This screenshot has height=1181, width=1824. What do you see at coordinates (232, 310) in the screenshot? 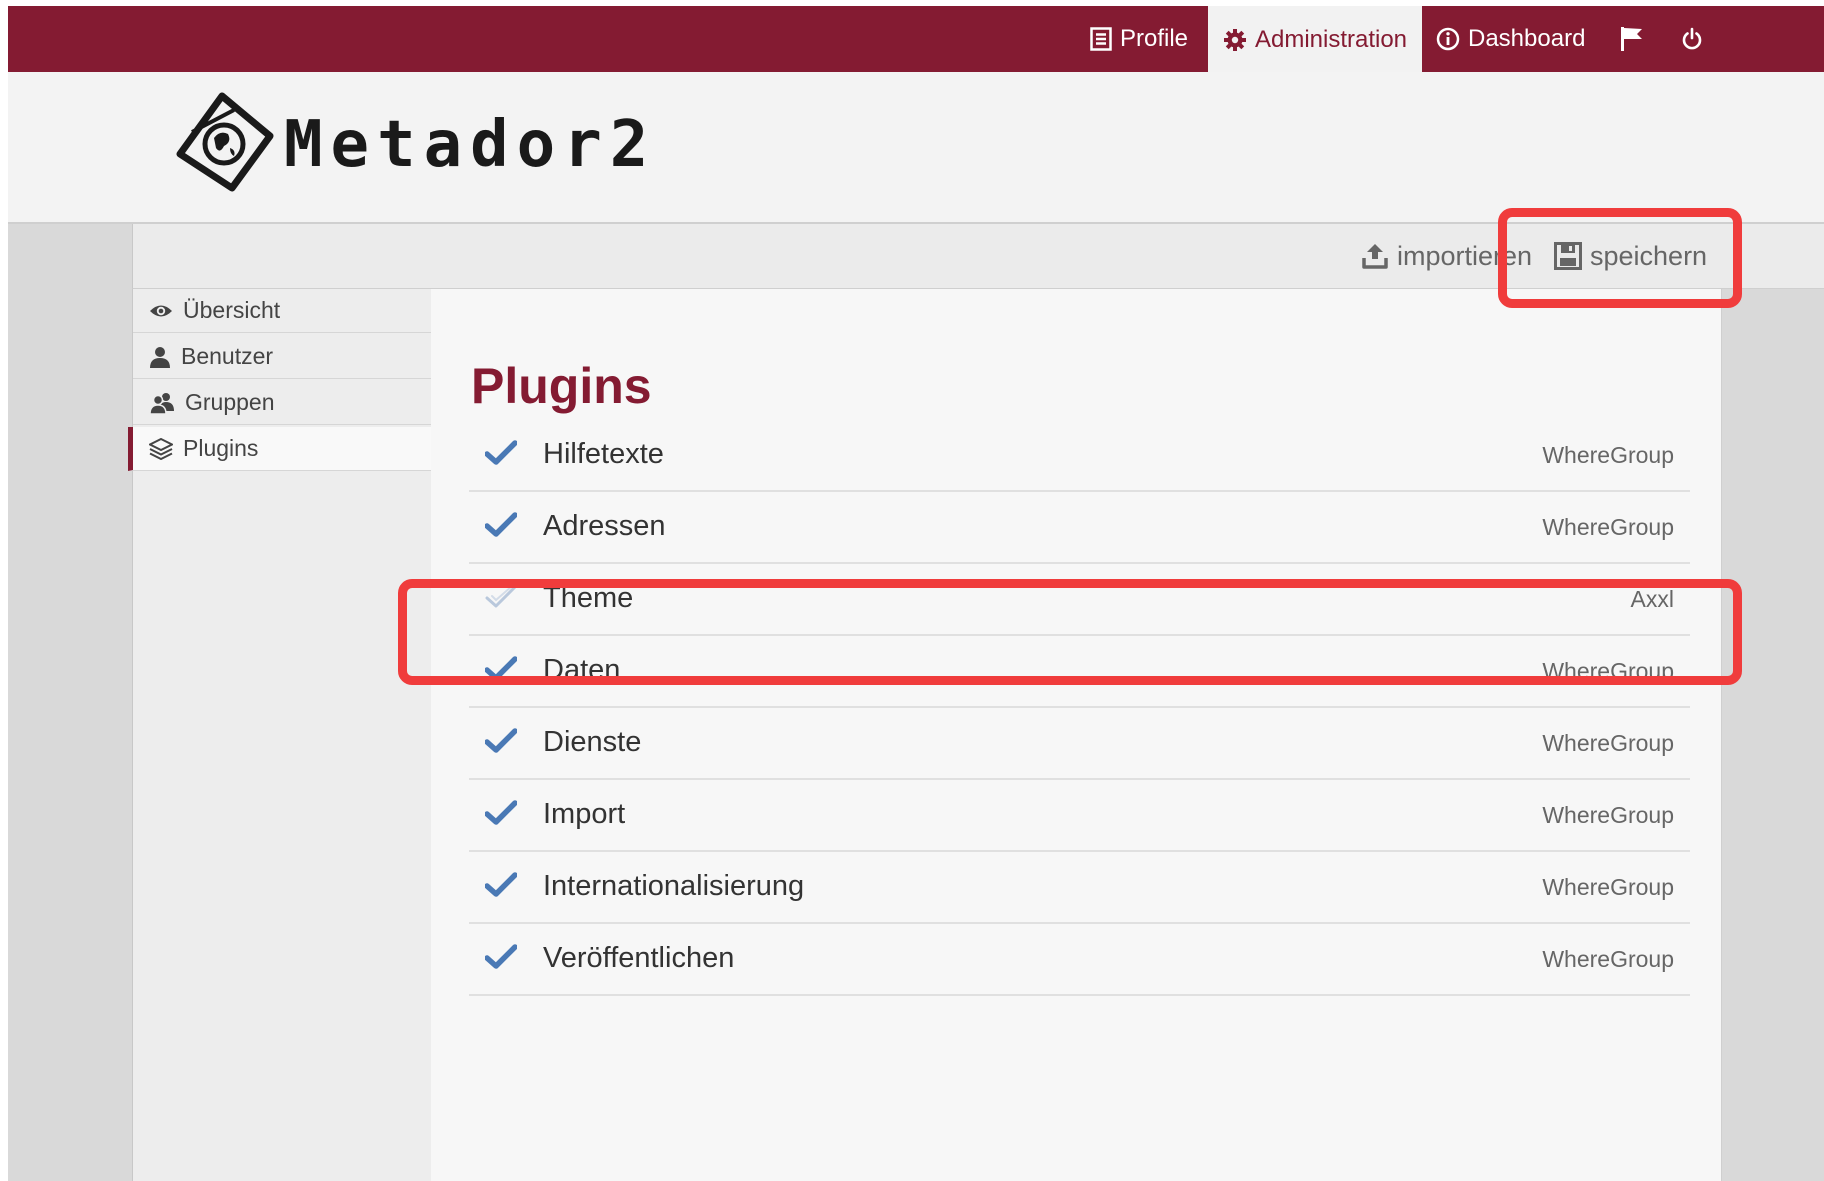
I see `sidebar-item-label: Übersicht` at bounding box center [232, 310].